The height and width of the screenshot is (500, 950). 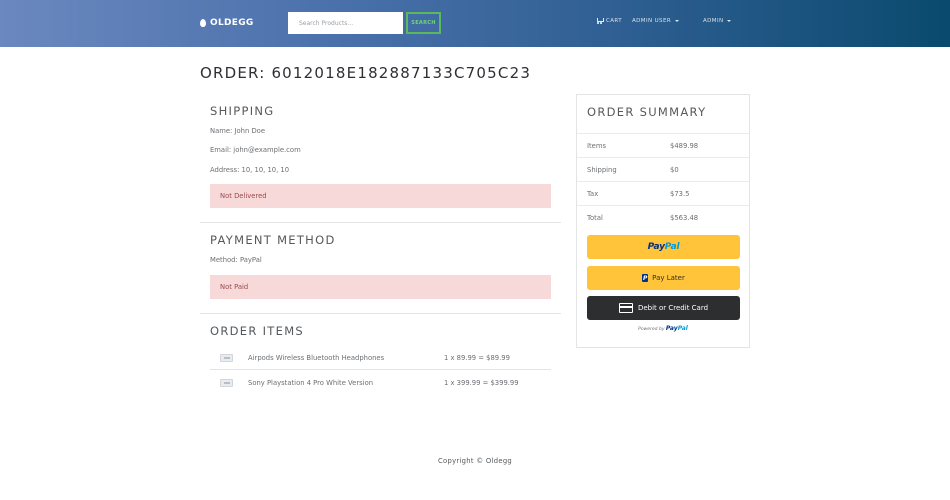 What do you see at coordinates (663, 145) in the screenshot?
I see `summary-row-items: Items $489.98` at bounding box center [663, 145].